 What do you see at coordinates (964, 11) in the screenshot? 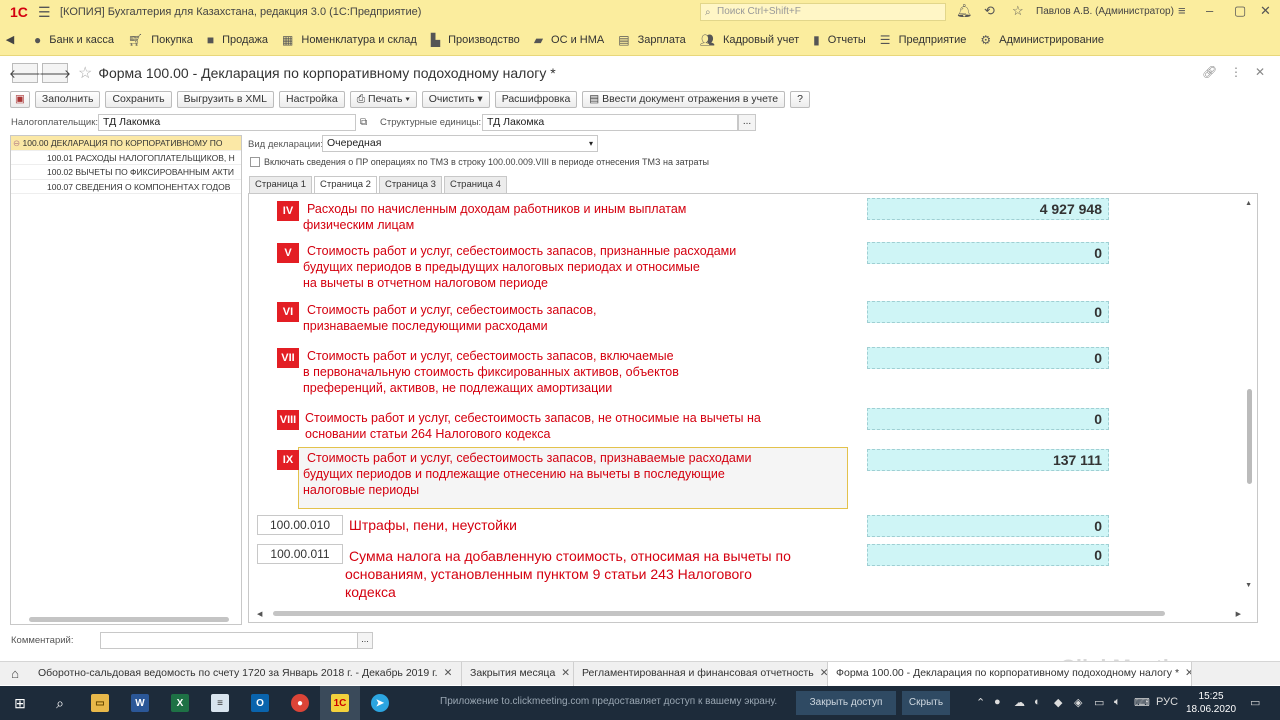
I see `bell-icon: 🔔︎` at bounding box center [964, 11].